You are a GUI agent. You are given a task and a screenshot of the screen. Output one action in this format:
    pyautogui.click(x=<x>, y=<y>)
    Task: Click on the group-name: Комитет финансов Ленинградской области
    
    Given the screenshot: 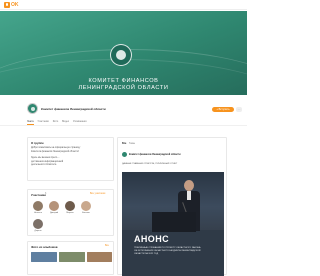 What is the action you would take?
    pyautogui.click(x=73, y=109)
    